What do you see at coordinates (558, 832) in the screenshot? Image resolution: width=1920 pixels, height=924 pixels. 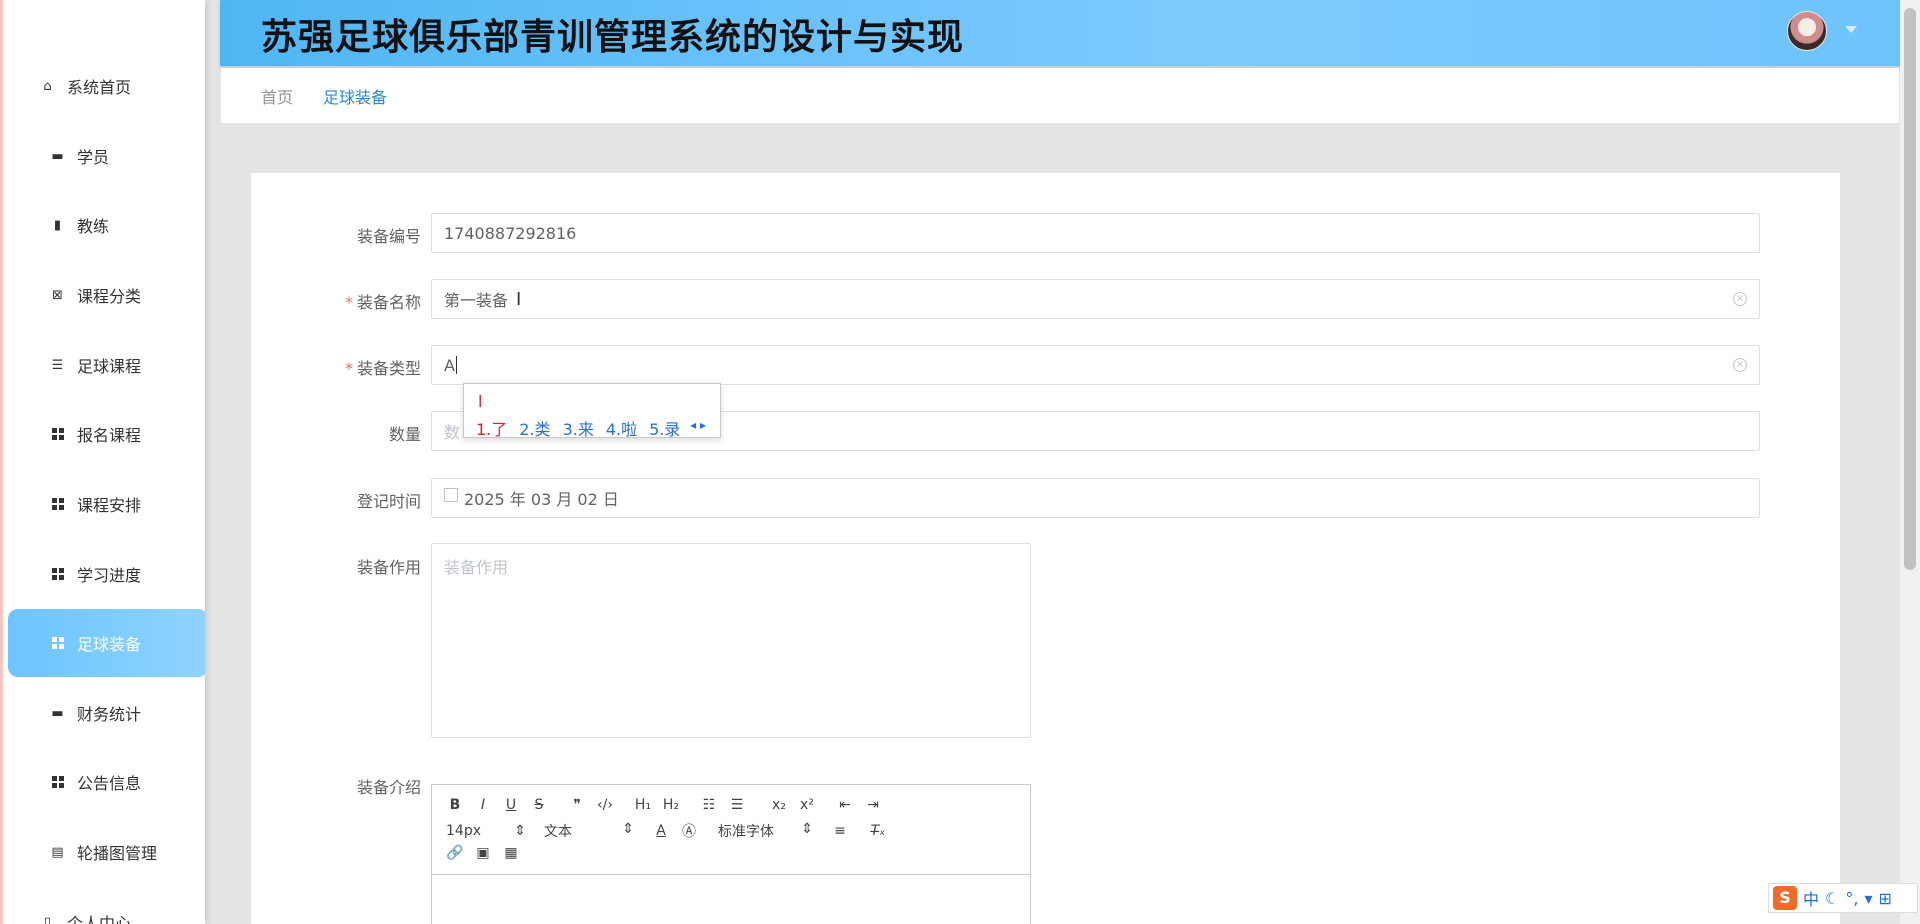 I see `paragraph-value: 文本` at bounding box center [558, 832].